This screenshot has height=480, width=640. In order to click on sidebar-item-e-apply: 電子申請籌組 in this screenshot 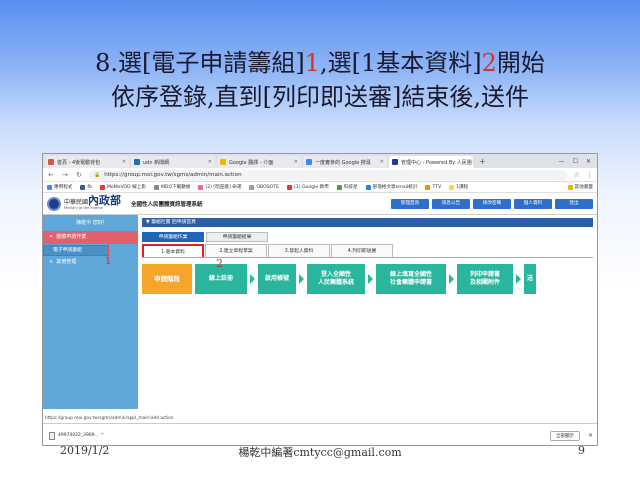, I will do `click(76, 250)`.